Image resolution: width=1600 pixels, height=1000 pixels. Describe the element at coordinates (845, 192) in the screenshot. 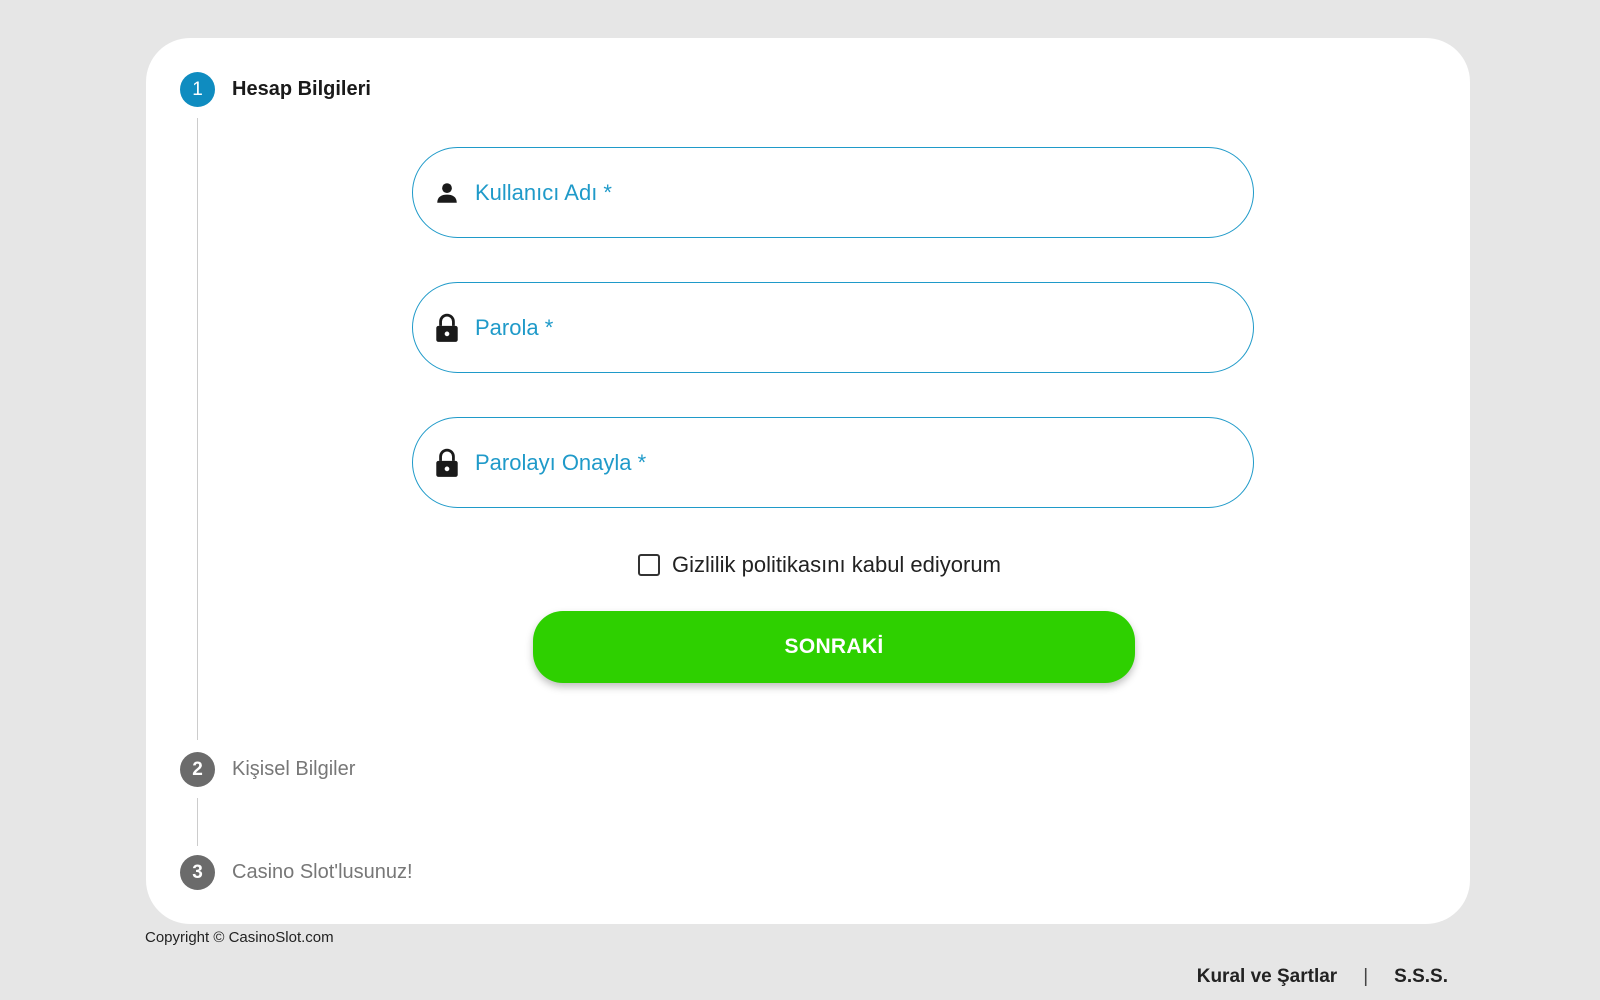

I see `username-input` at that location.